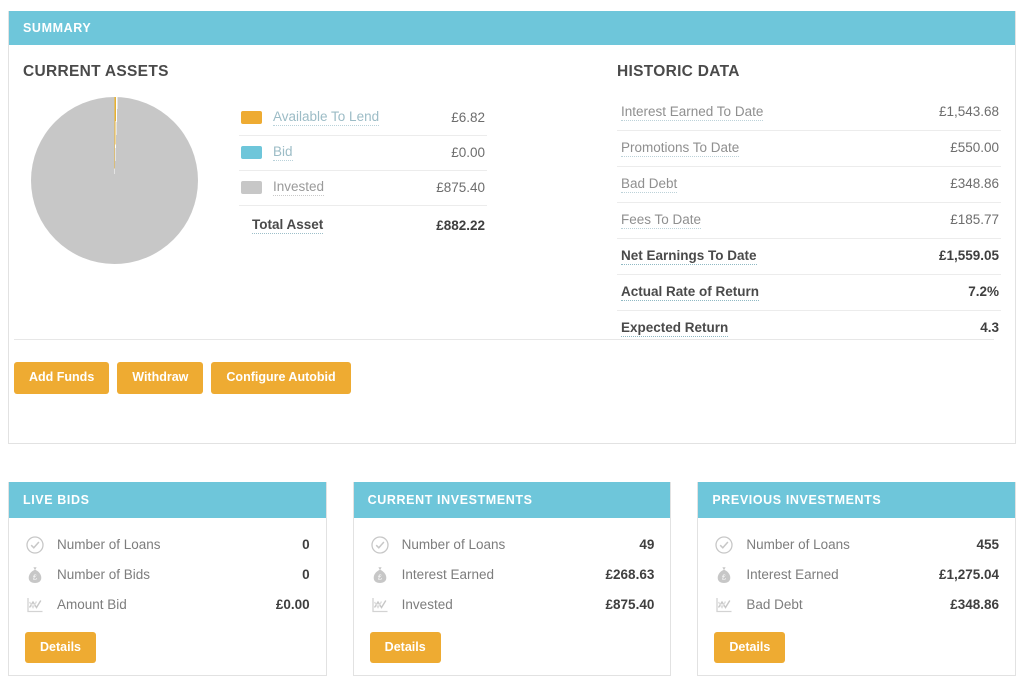 Image resolution: width=1024 pixels, height=691 pixels. I want to click on historic-value: £185.77, so click(974, 219).